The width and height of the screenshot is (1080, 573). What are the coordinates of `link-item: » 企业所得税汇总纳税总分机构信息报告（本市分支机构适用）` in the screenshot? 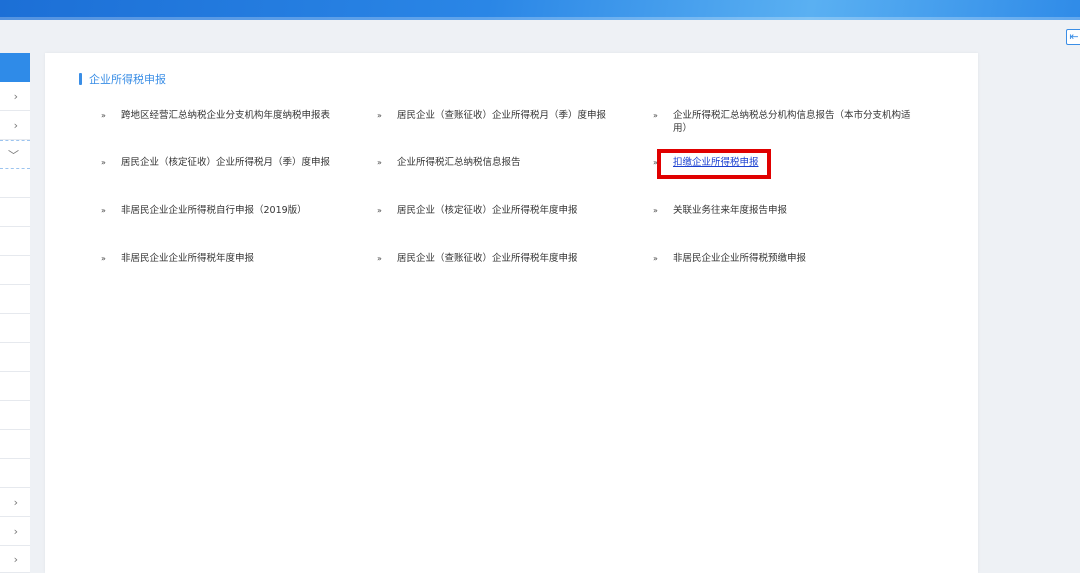 It's located at (783, 122).